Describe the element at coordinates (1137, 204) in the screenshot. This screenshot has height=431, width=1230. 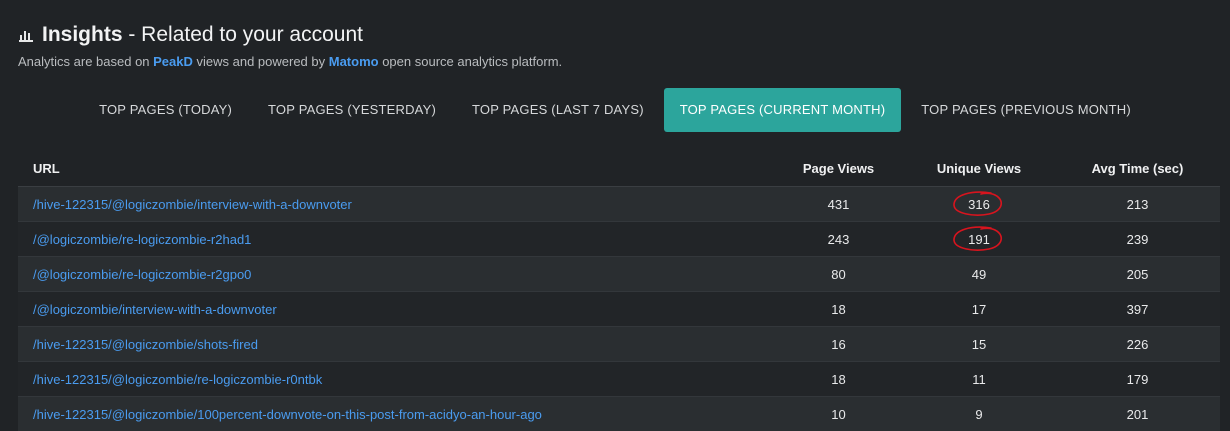
I see `avg-time-cell: 213` at that location.